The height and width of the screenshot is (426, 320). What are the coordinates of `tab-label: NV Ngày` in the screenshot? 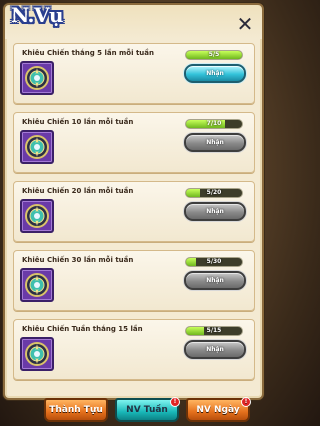 It's located at (218, 410).